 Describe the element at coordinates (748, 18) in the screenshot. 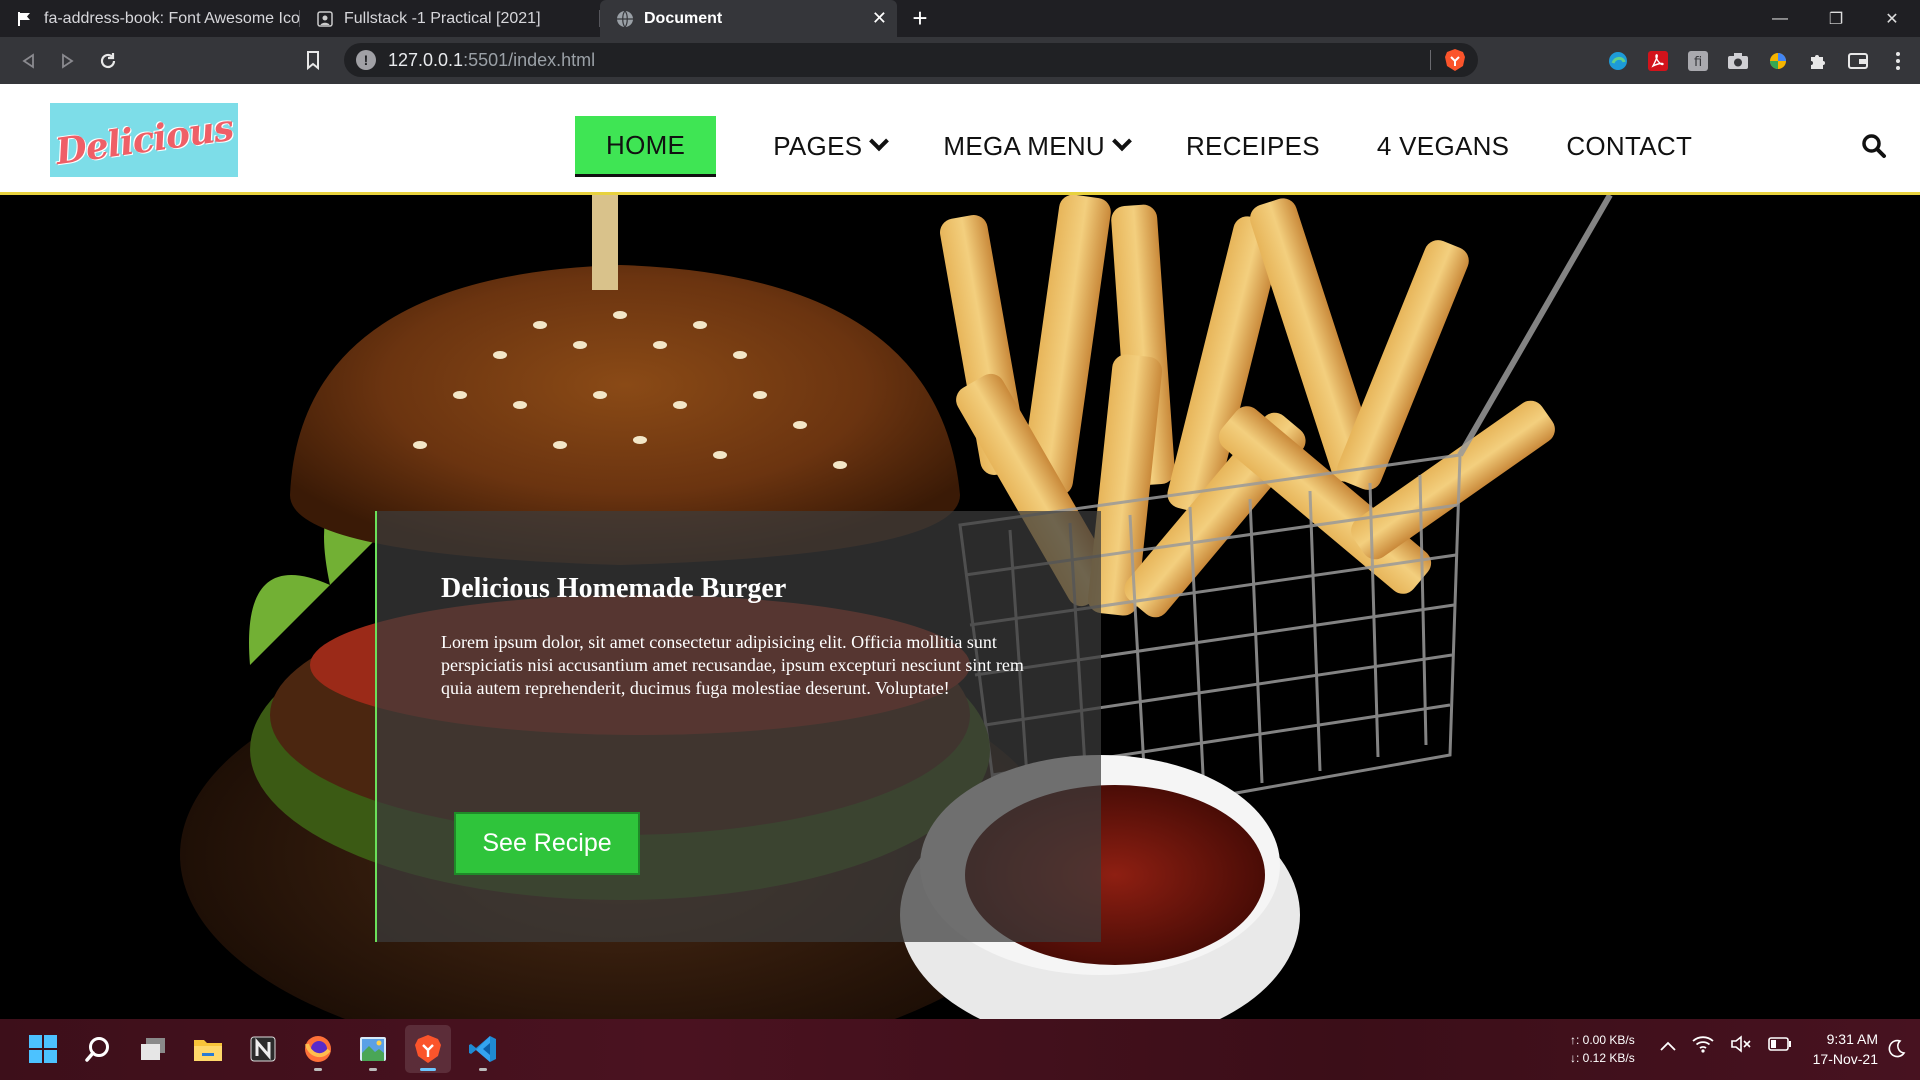

I see `tab-document: Document ✕` at that location.